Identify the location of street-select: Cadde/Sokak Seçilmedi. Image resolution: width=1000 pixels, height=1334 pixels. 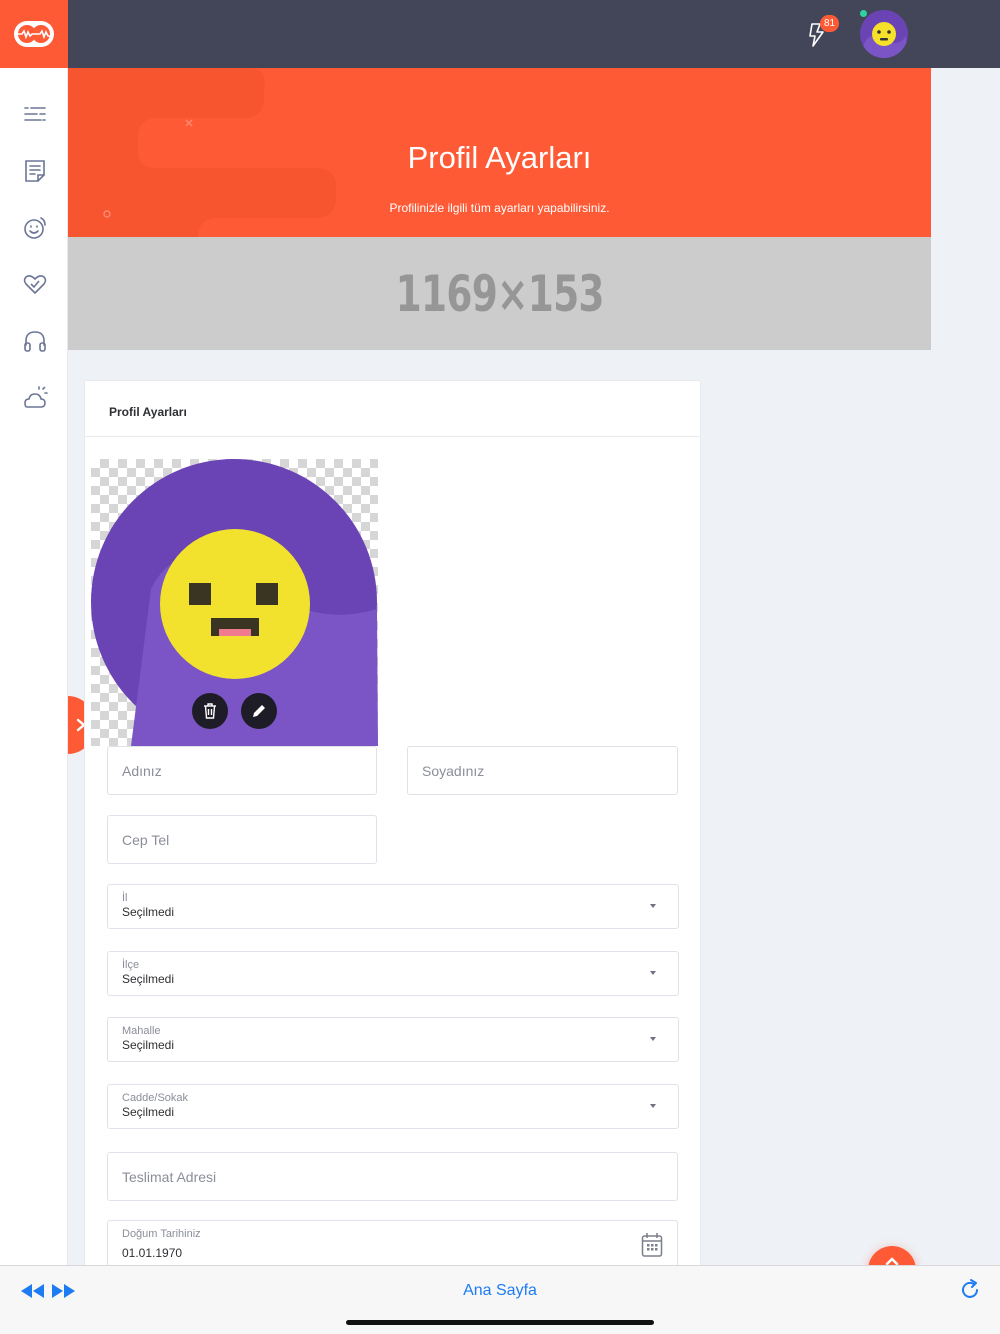
(393, 1106).